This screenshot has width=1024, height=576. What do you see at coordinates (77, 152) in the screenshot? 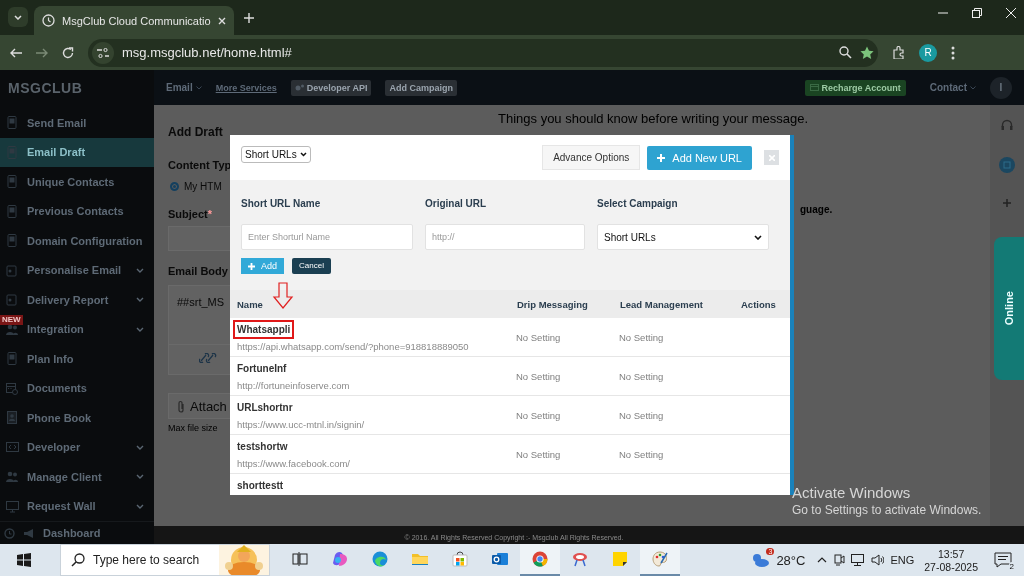
I see `sidebar-item: Email Draft` at bounding box center [77, 152].